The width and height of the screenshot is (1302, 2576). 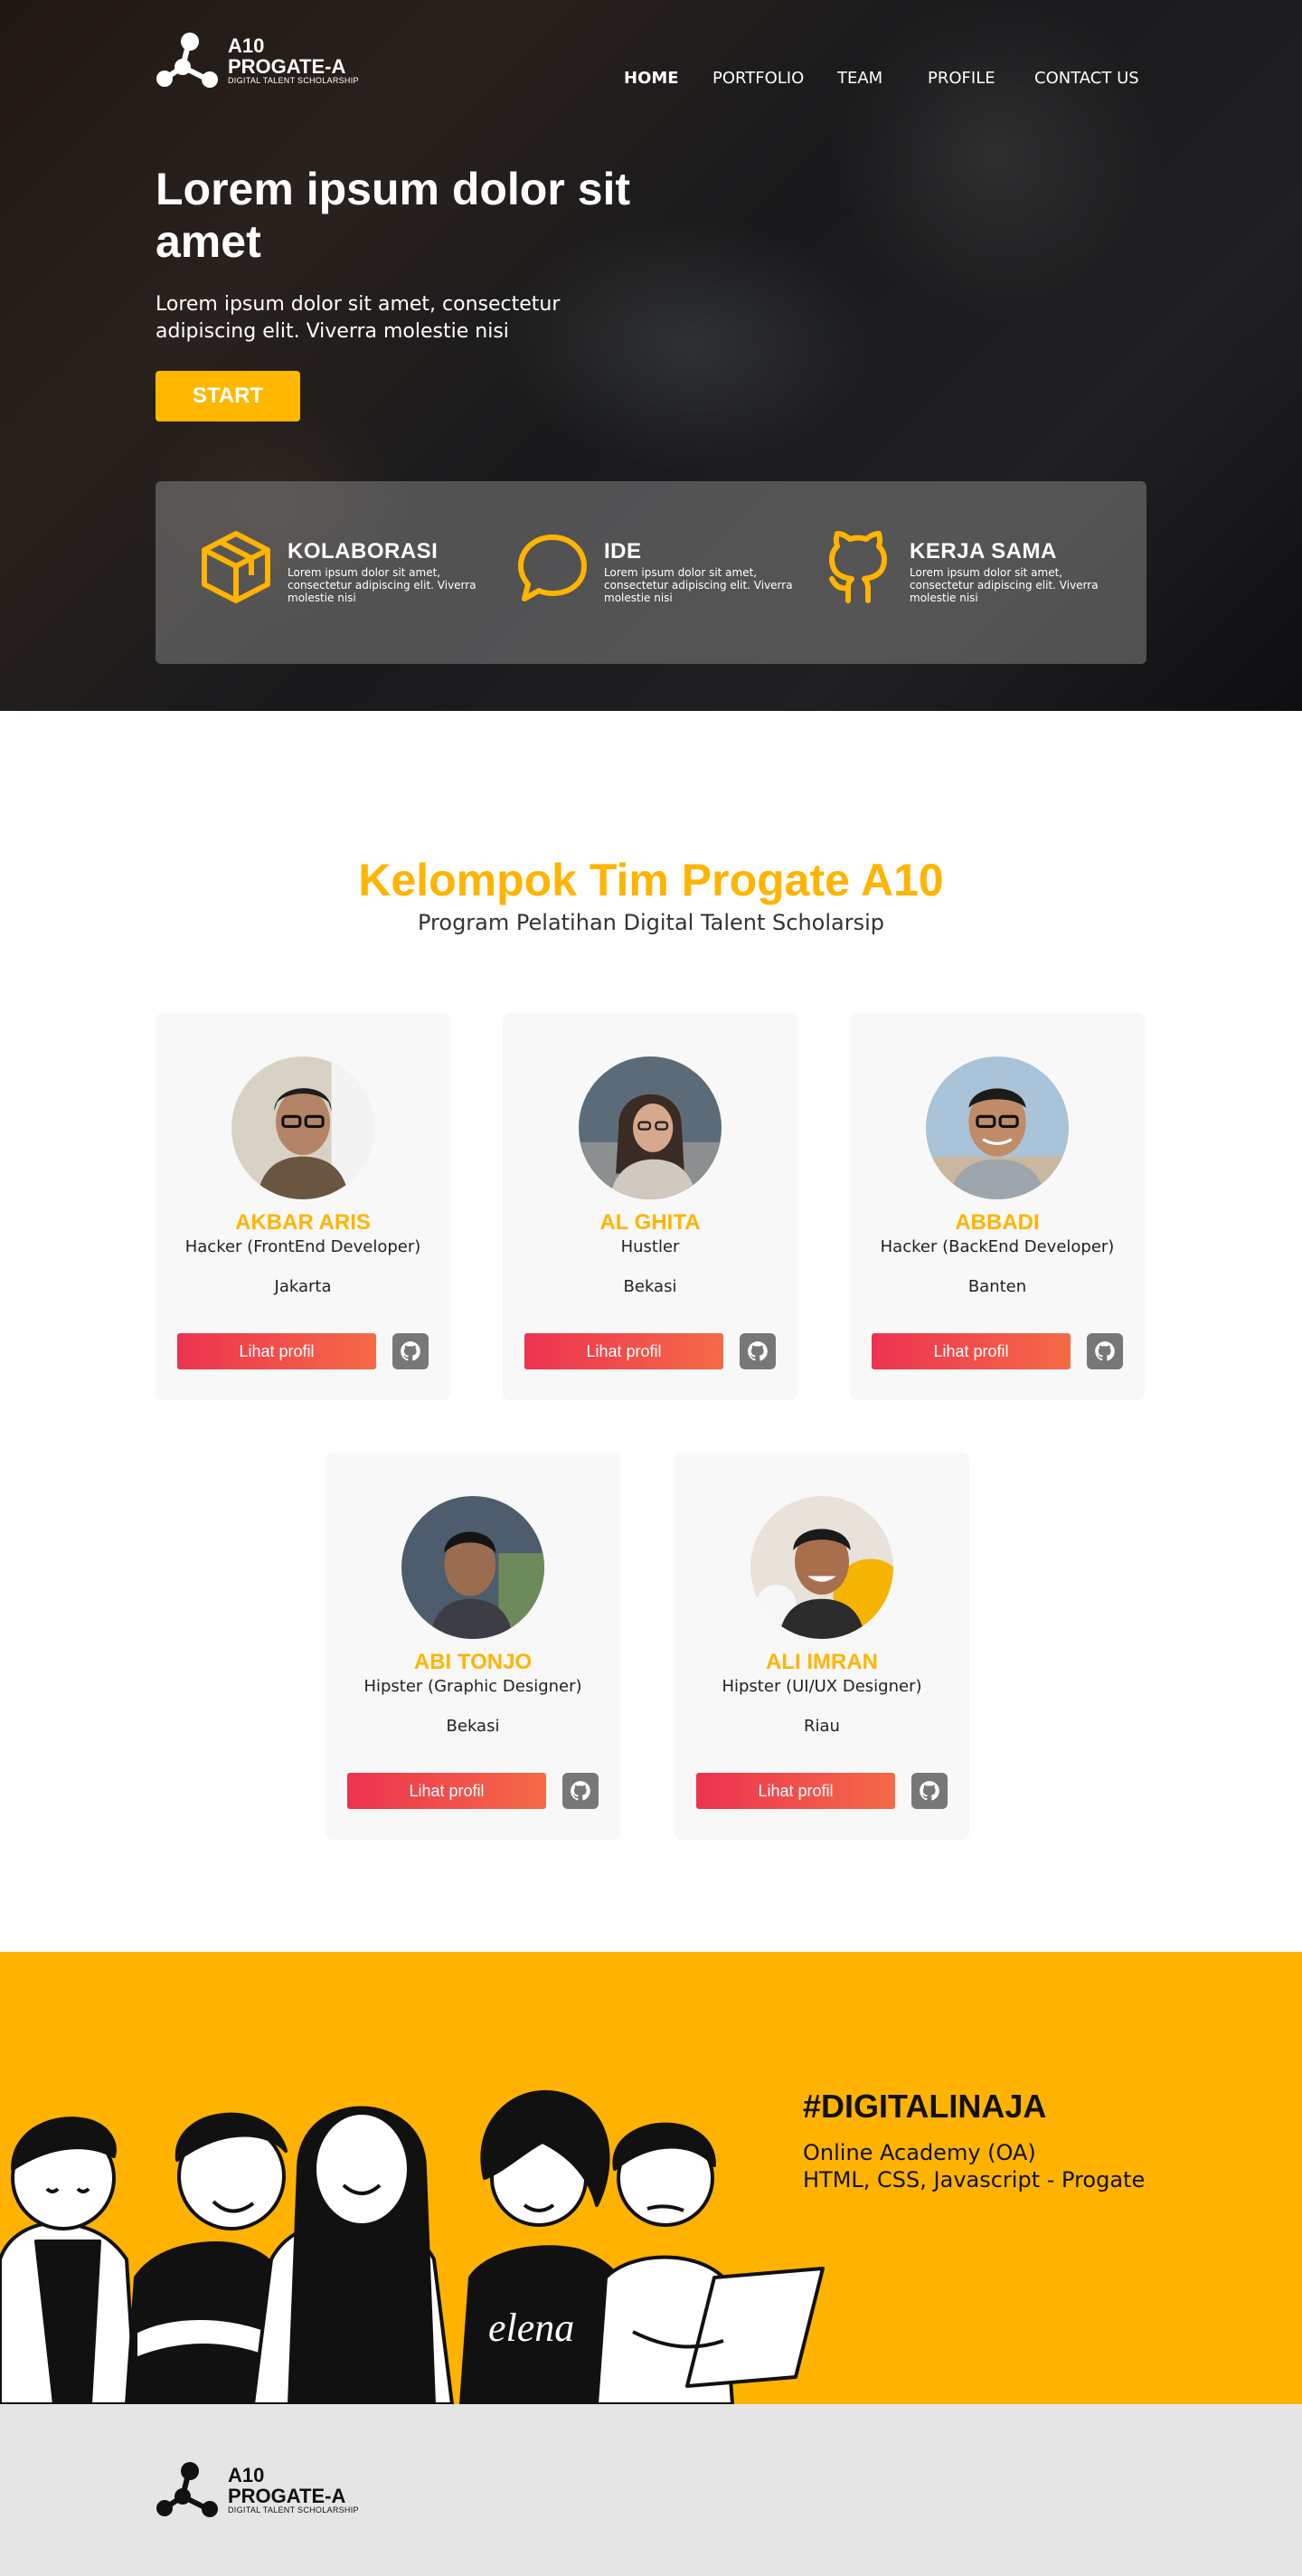 I want to click on footer: A10 PROGATE-A DIGITAL TALENT SCHOLARSHIP, so click(x=651, y=2490).